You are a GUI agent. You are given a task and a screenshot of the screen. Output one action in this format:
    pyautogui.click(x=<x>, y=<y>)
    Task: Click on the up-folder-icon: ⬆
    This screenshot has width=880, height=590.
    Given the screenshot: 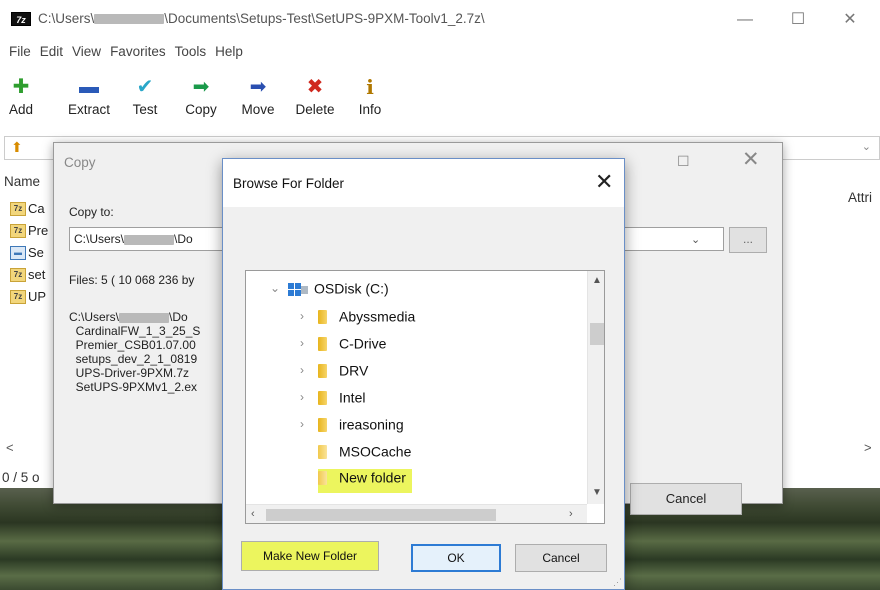 What is the action you would take?
    pyautogui.click(x=17, y=147)
    